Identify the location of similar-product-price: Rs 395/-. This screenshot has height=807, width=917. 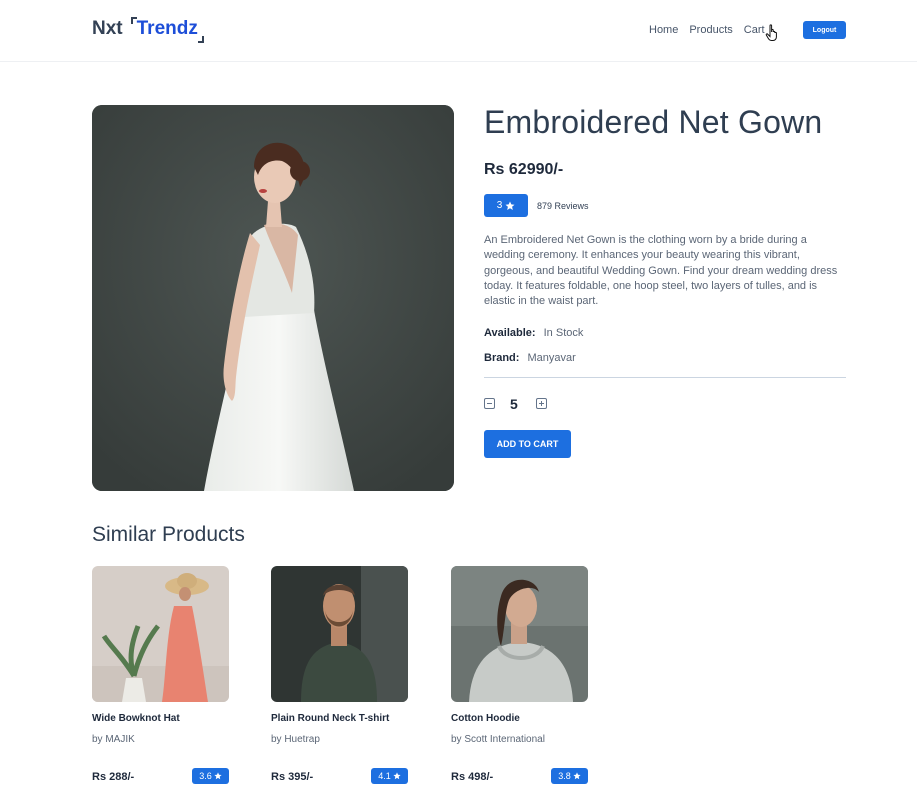
(292, 777).